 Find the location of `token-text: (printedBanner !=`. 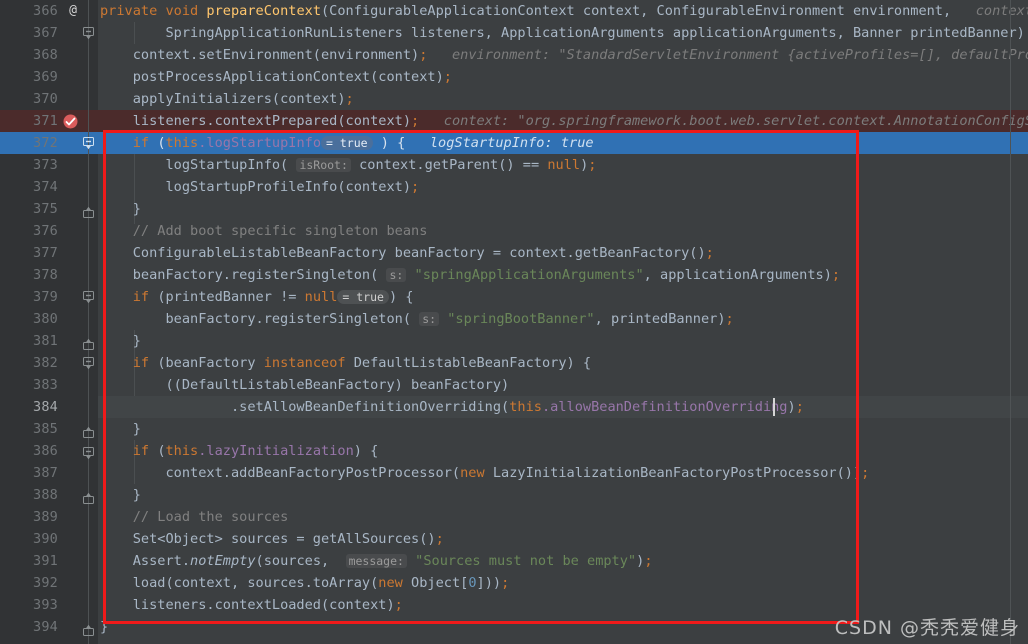

token-text: (printedBanner != is located at coordinates (231, 297).